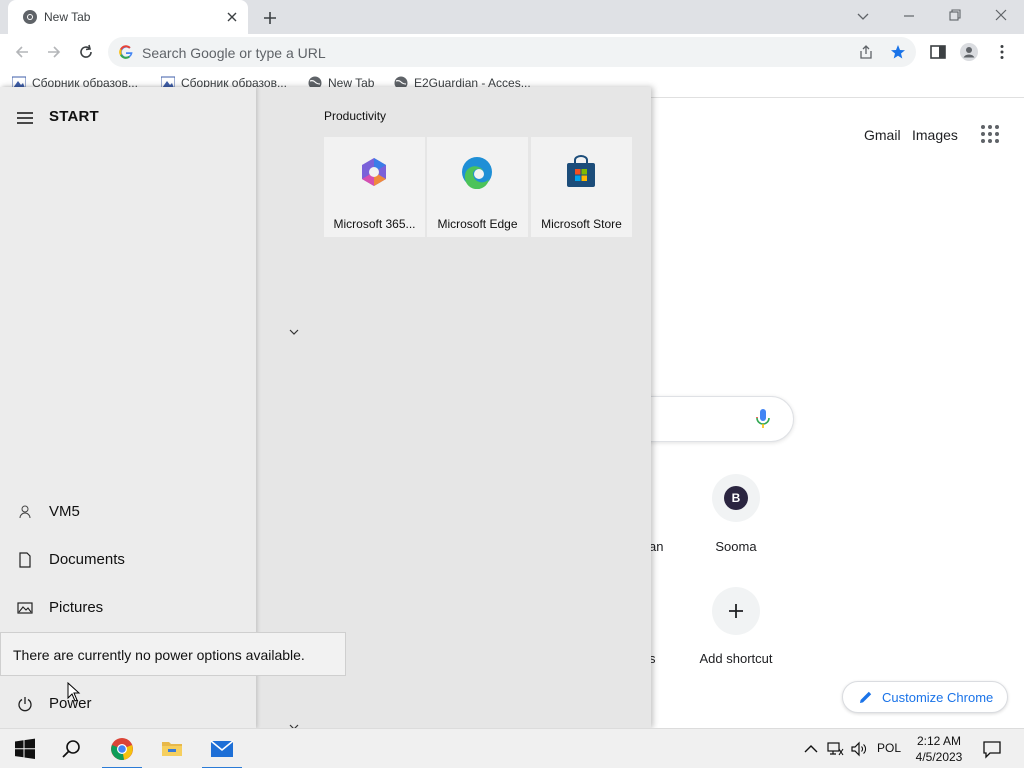 The width and height of the screenshot is (1024, 768). Describe the element at coordinates (811, 749) in the screenshot. I see `chevron-up-icon` at that location.